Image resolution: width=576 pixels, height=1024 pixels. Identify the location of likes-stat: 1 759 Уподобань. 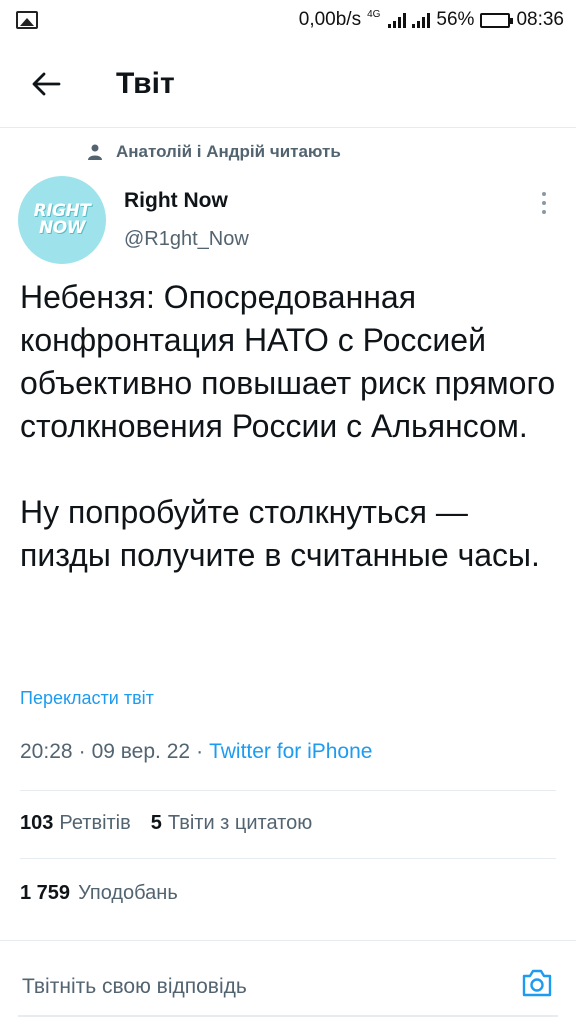
(99, 893).